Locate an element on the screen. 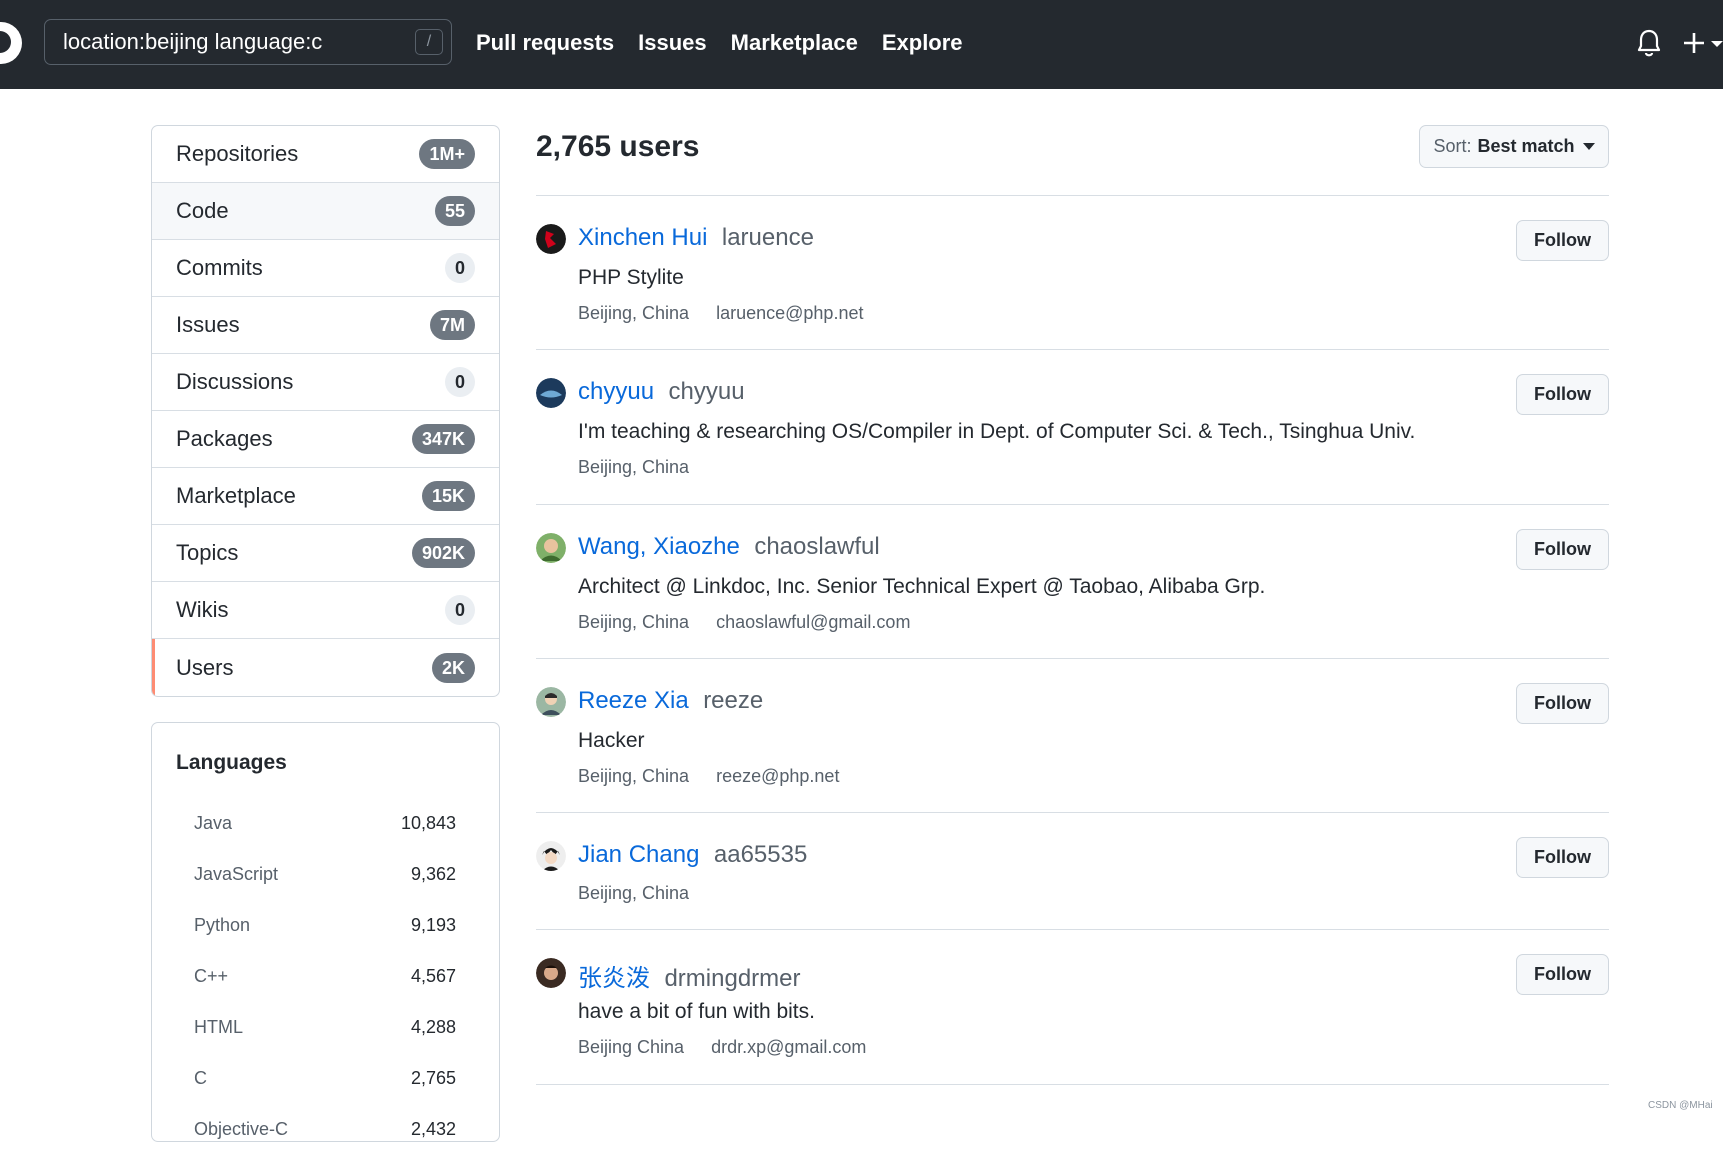 The width and height of the screenshot is (1723, 1155). filter-code: Code 55 is located at coordinates (325, 211).